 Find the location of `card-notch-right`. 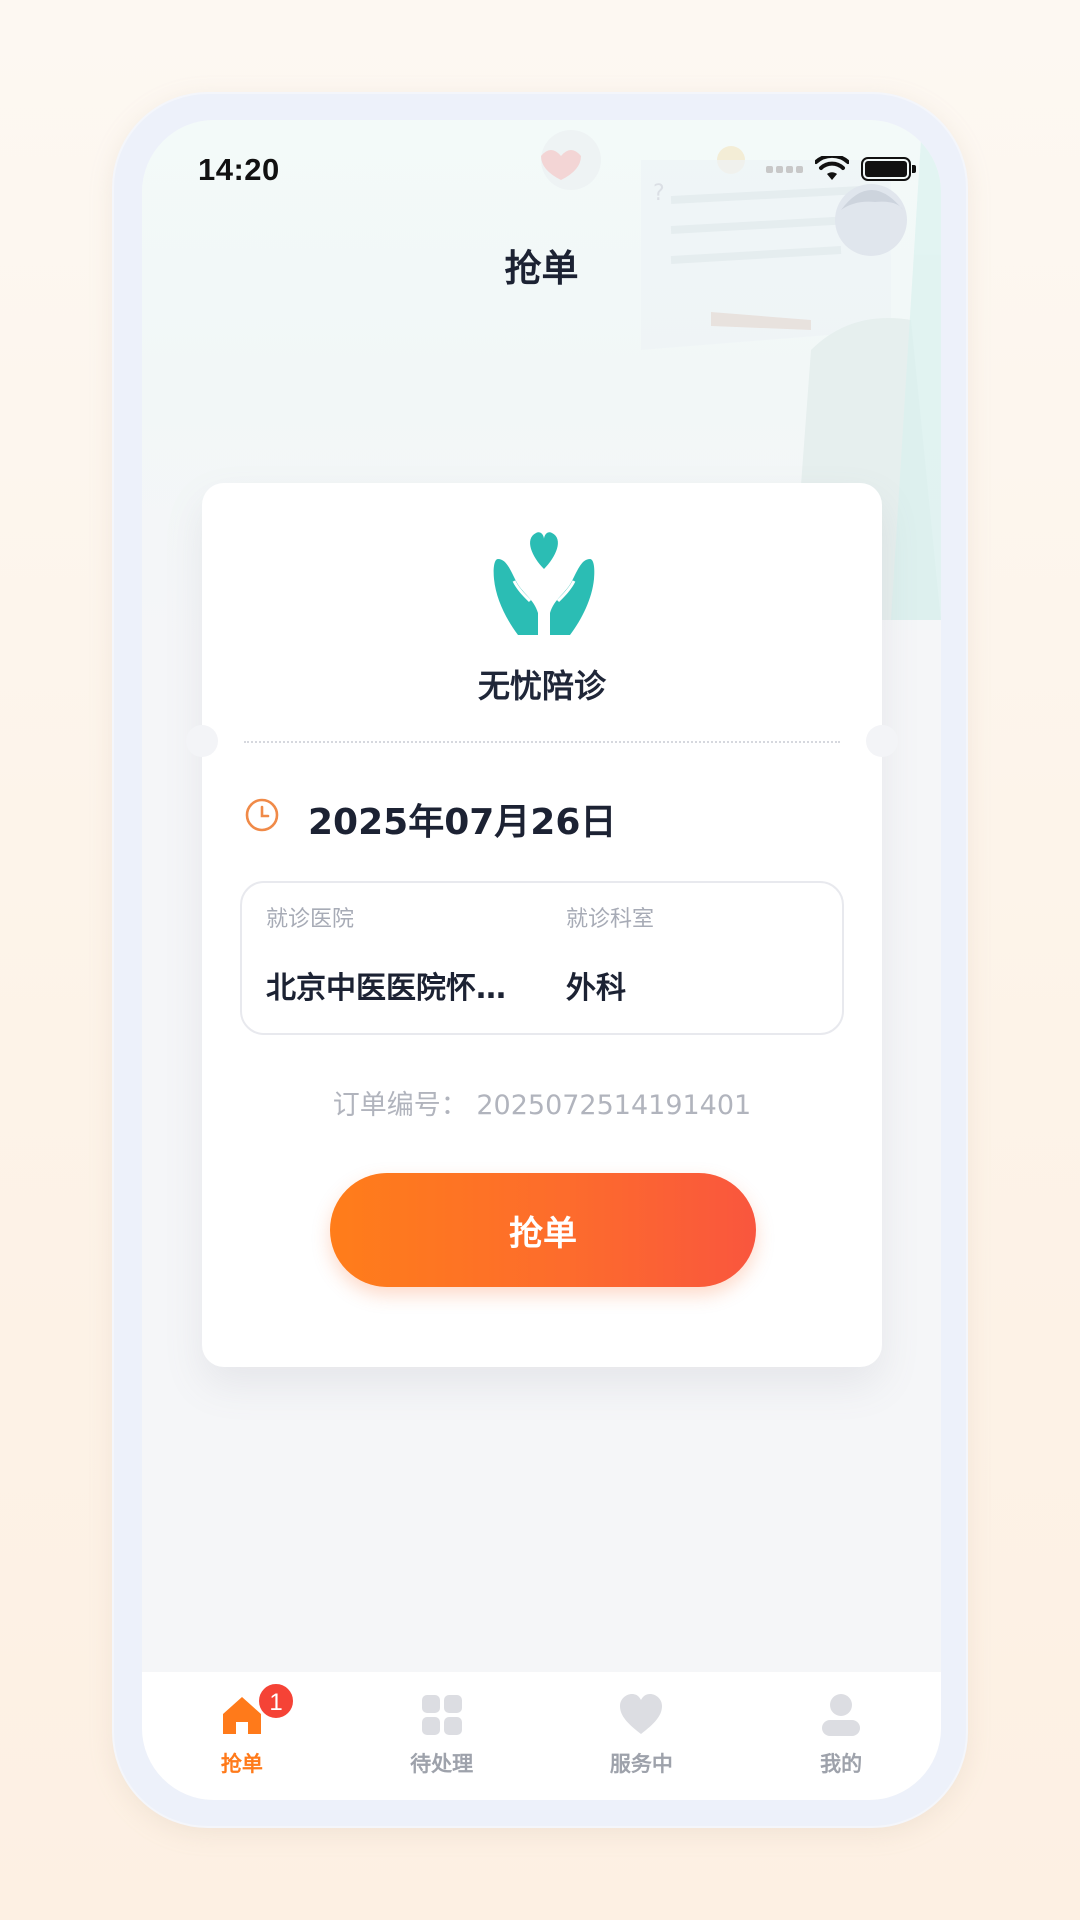

card-notch-right is located at coordinates (882, 741).